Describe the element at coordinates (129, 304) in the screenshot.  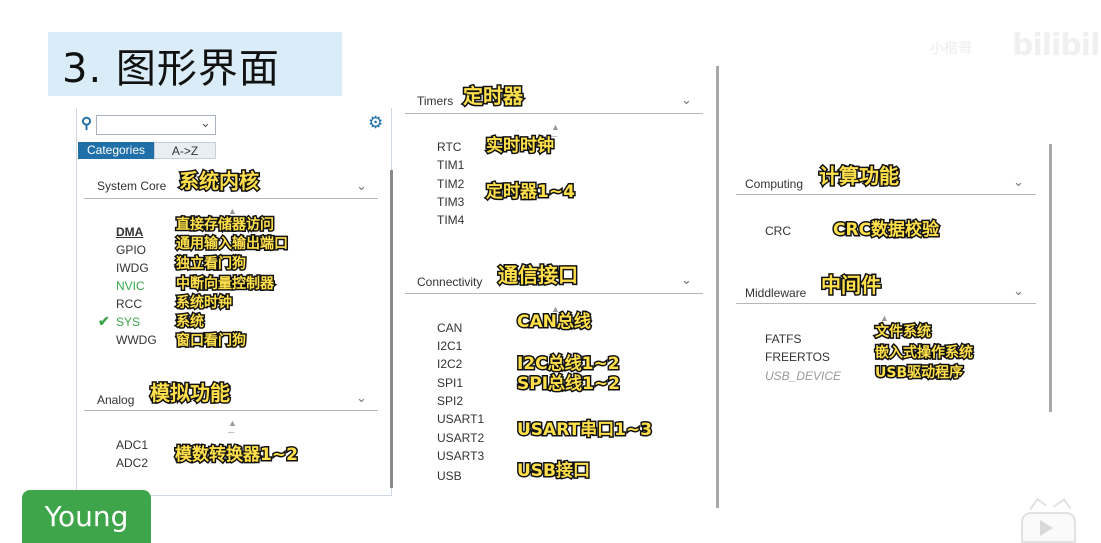
I see `list-item-rcc: RCC` at that location.